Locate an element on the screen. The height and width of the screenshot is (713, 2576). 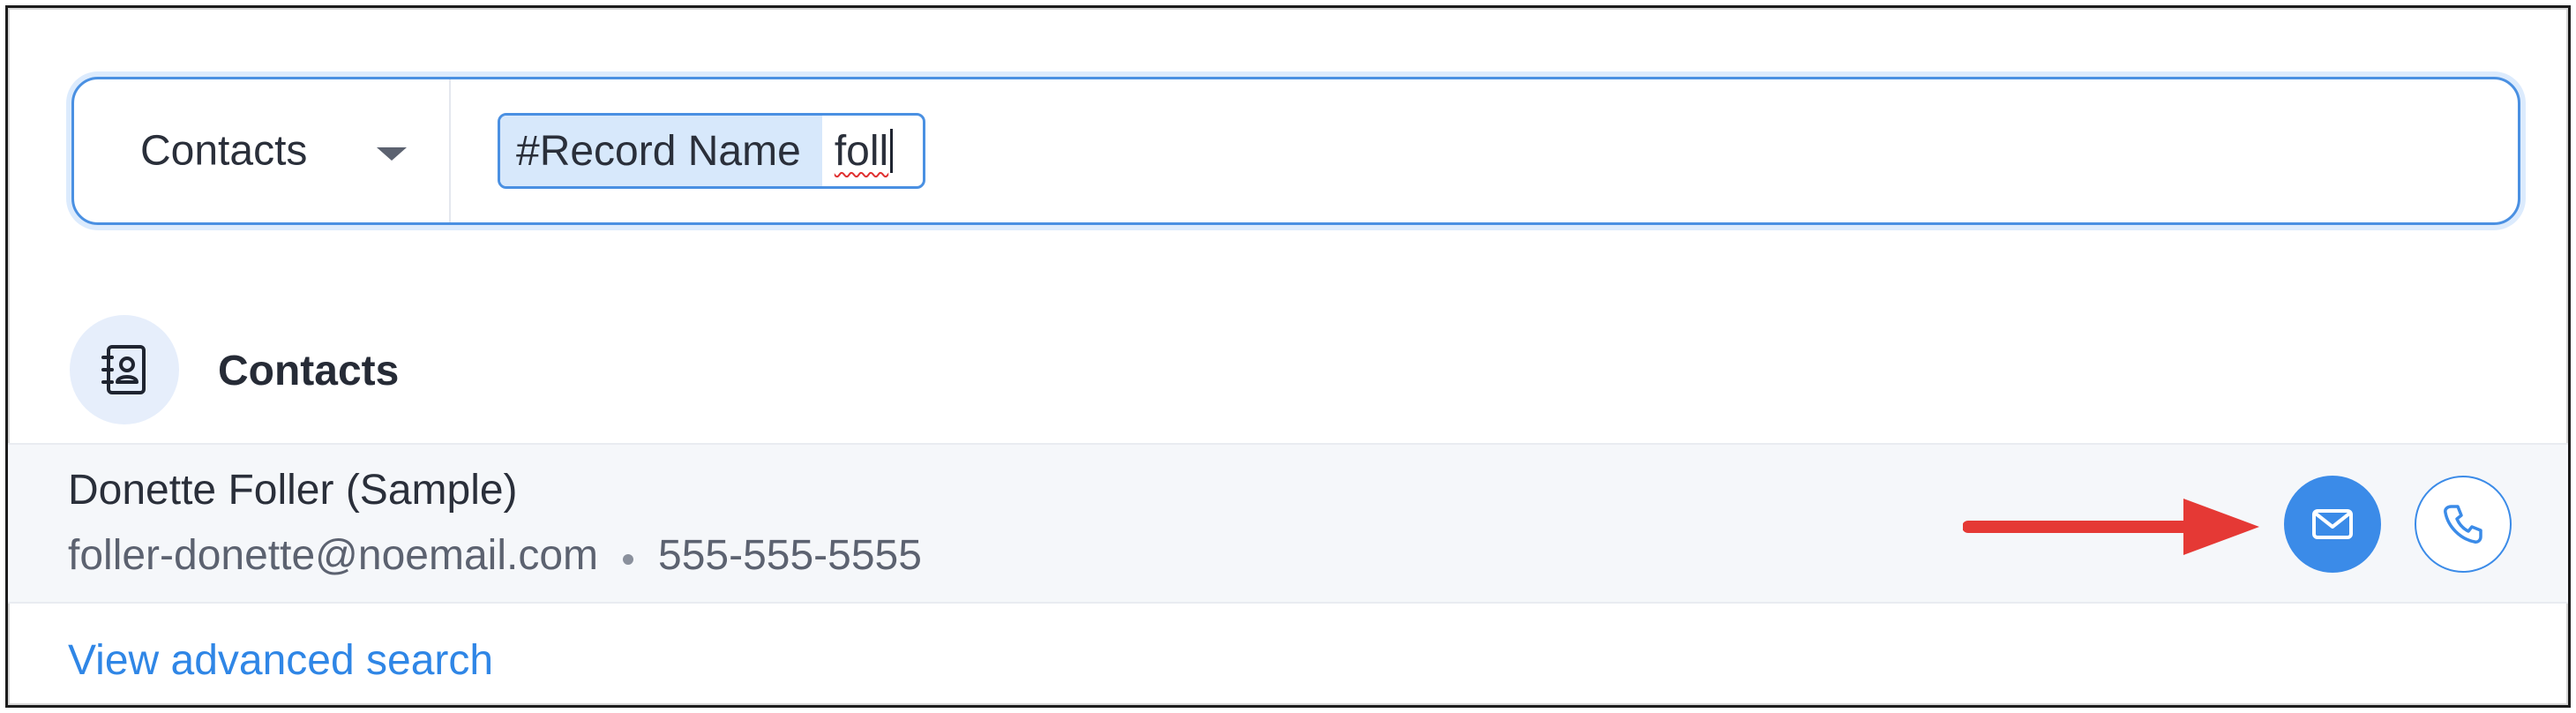
module-dropdown-label: Contacts is located at coordinates (224, 151).